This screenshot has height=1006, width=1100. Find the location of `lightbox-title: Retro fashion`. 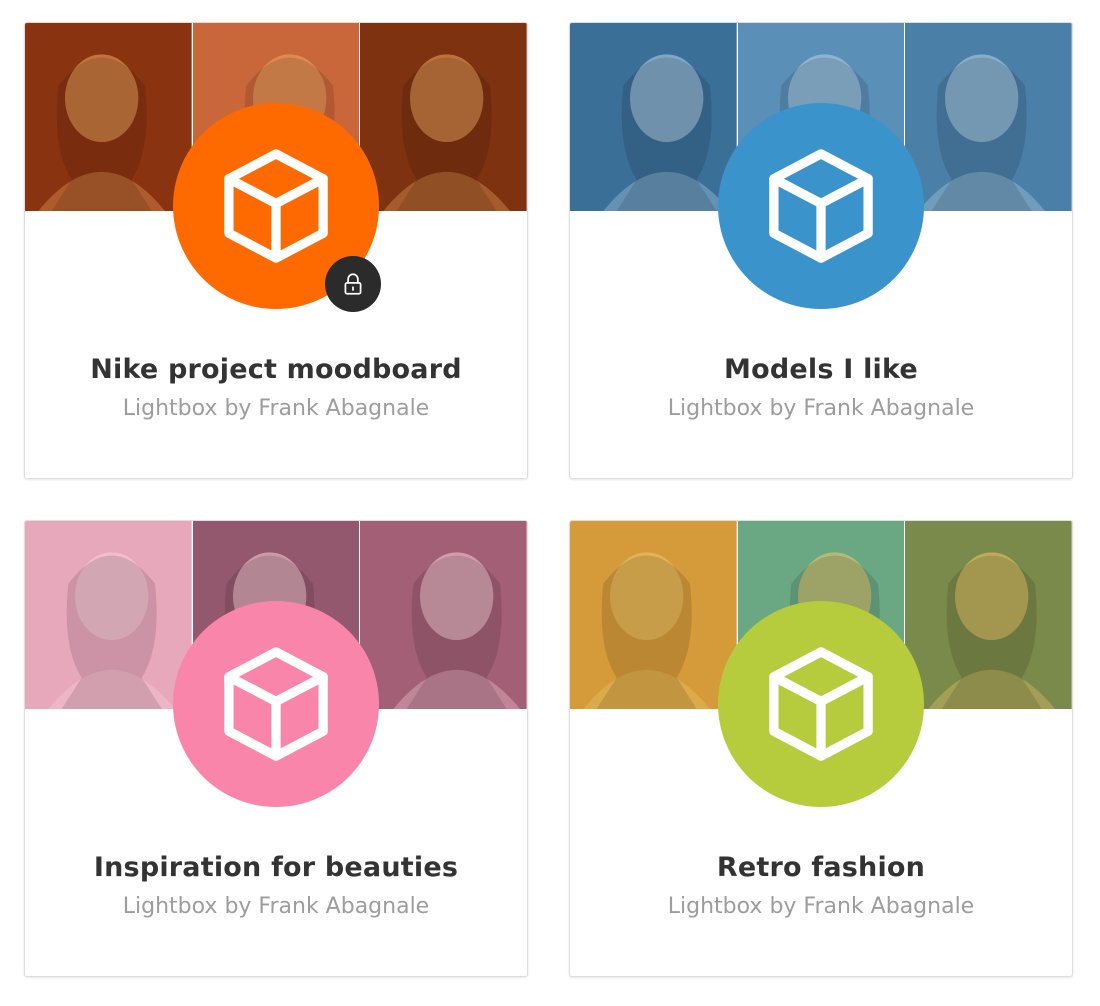

lightbox-title: Retro fashion is located at coordinates (821, 867).